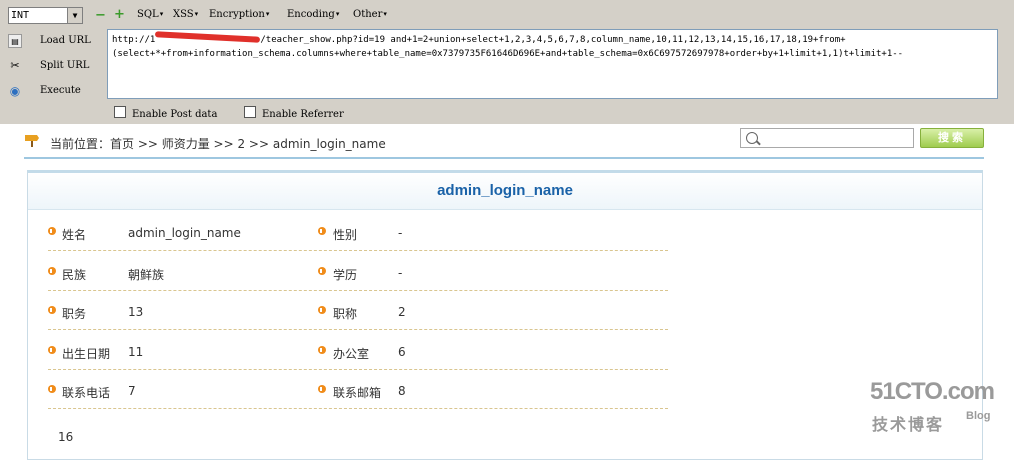 The image size is (1014, 460). What do you see at coordinates (66, 437) in the screenshot?
I see `body-text: 16` at bounding box center [66, 437].